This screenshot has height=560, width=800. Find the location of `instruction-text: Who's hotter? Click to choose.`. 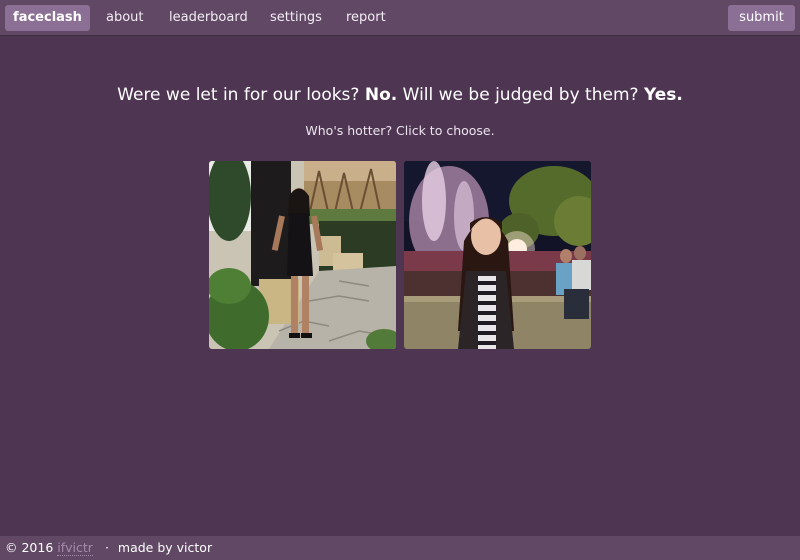

instruction-text: Who's hotter? Click to choose. is located at coordinates (400, 130).